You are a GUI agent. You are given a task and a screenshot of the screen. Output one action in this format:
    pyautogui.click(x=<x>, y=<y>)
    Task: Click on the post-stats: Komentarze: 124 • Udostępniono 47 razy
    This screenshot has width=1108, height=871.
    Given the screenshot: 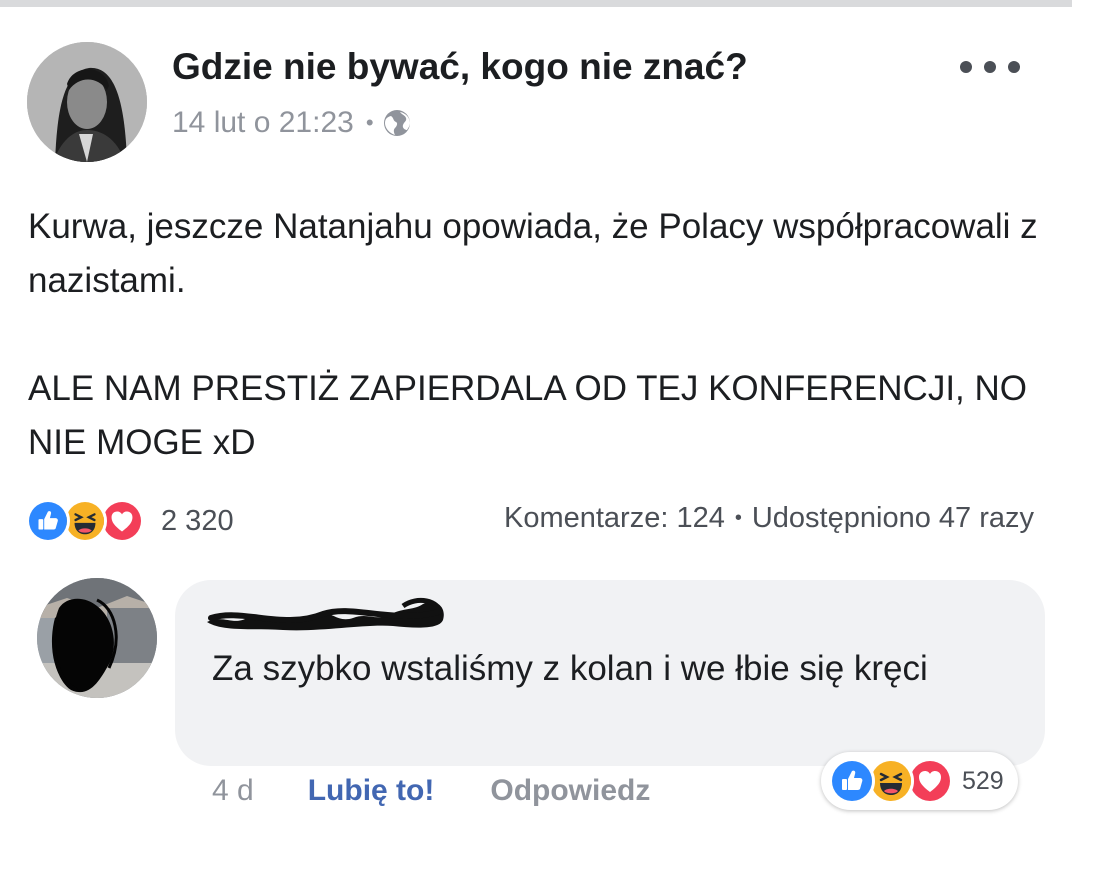 What is the action you would take?
    pyautogui.click(x=769, y=518)
    